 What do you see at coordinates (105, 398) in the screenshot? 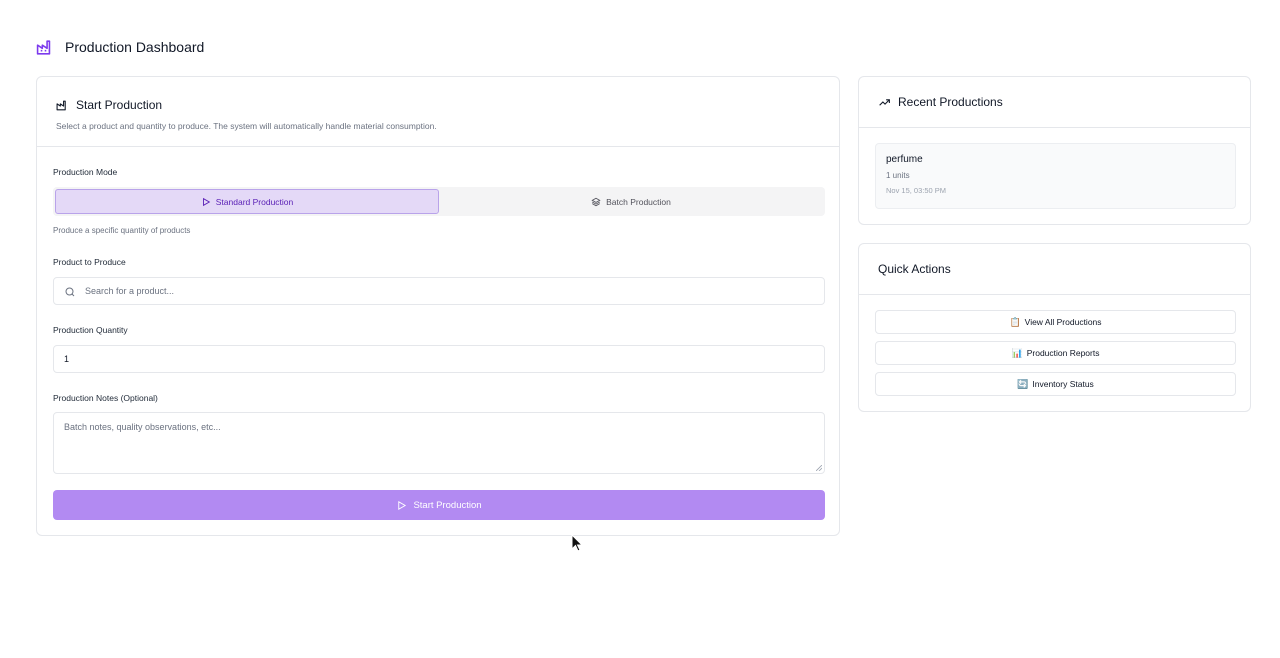
I see `notes-label: Production Notes (Optional)` at bounding box center [105, 398].